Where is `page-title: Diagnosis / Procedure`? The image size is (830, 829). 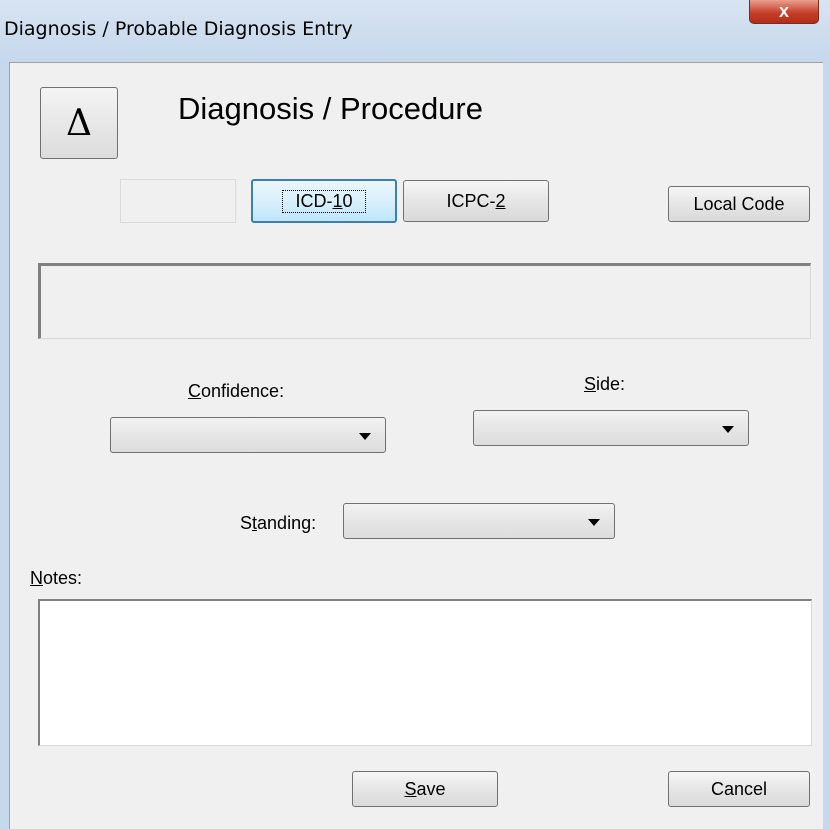 page-title: Diagnosis / Procedure is located at coordinates (330, 108).